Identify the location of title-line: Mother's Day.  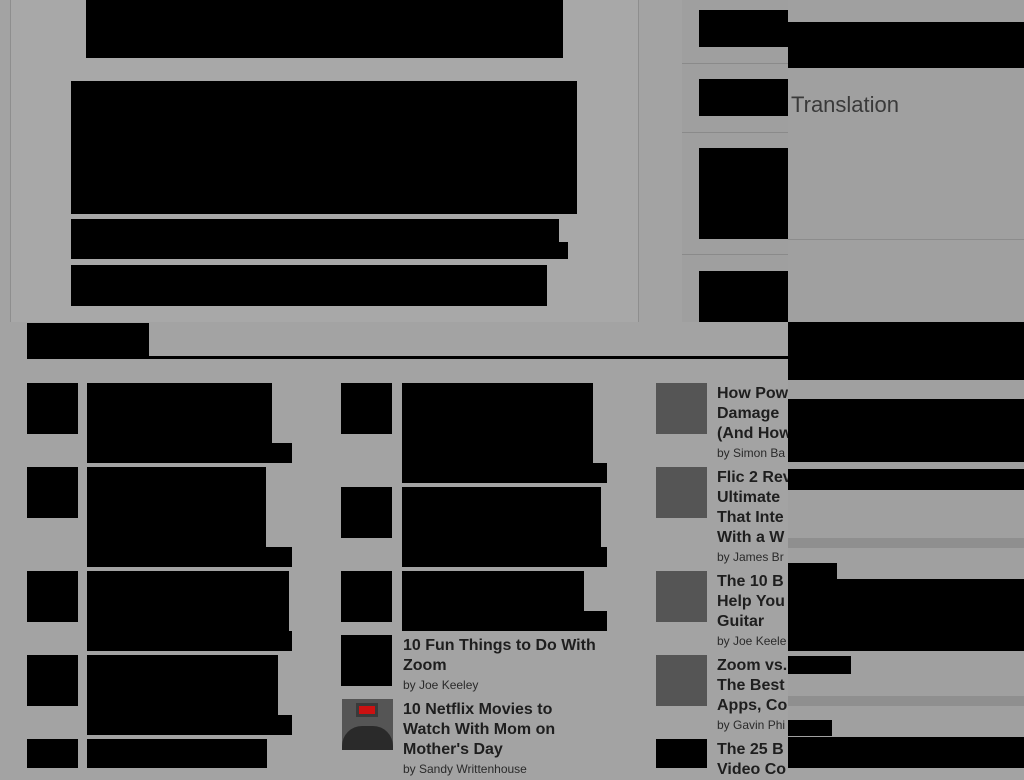
(479, 750).